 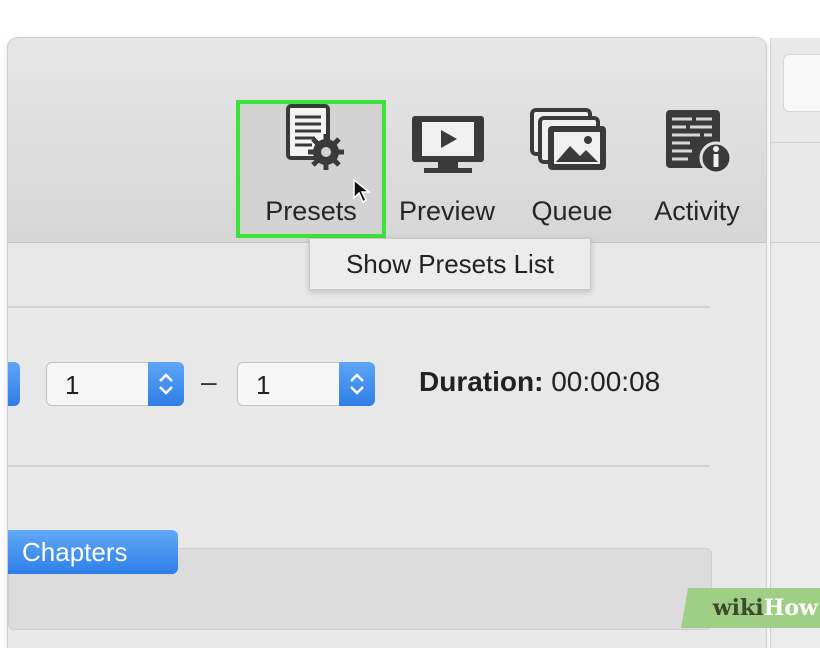 What do you see at coordinates (568, 139) in the screenshot?
I see `queue-icon` at bounding box center [568, 139].